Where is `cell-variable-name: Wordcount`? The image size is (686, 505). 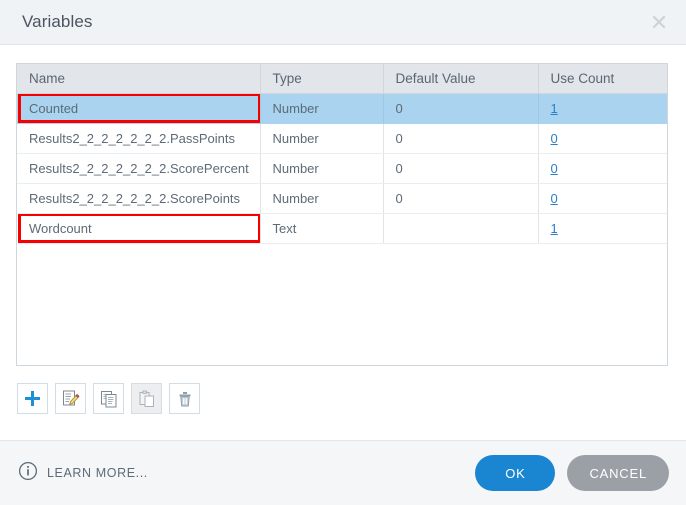
cell-variable-name: Wordcount is located at coordinates (139, 228).